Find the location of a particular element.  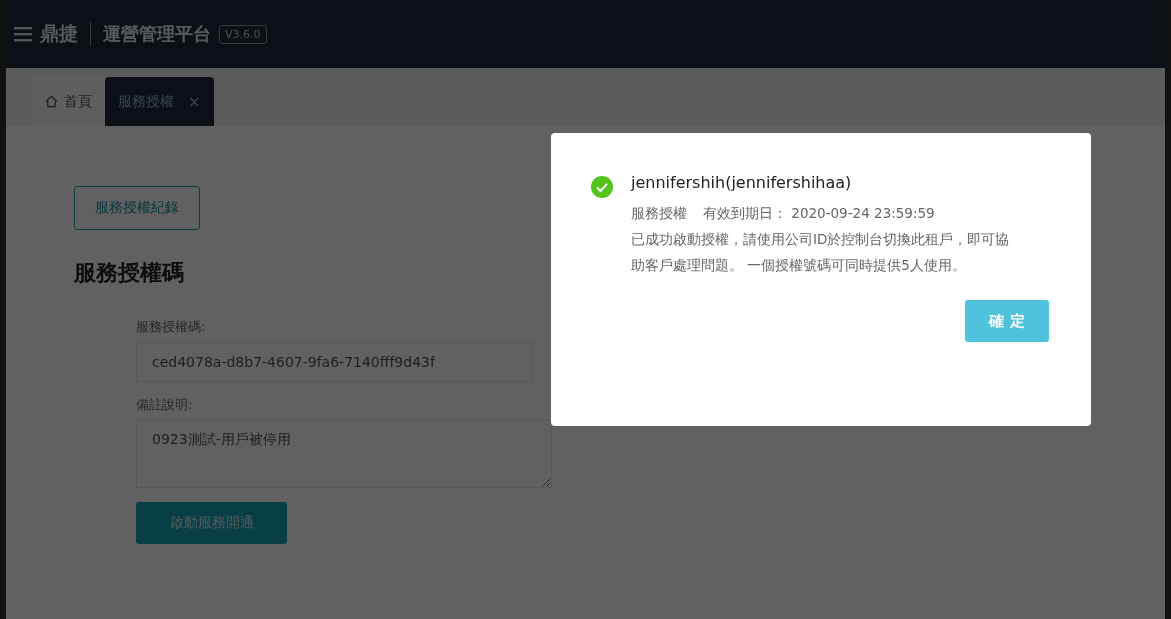

success-icon is located at coordinates (602, 187).